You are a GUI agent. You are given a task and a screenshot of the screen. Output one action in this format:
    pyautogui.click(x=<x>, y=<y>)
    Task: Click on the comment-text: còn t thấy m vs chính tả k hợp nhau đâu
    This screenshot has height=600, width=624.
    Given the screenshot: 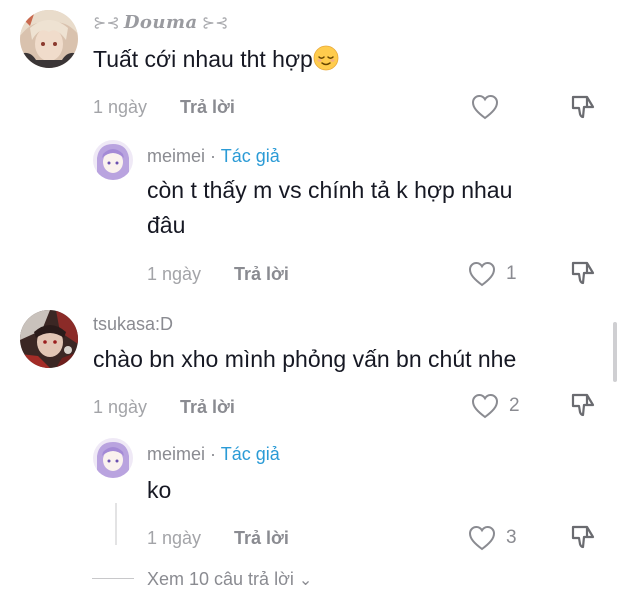 What is the action you would take?
    pyautogui.click(x=329, y=208)
    